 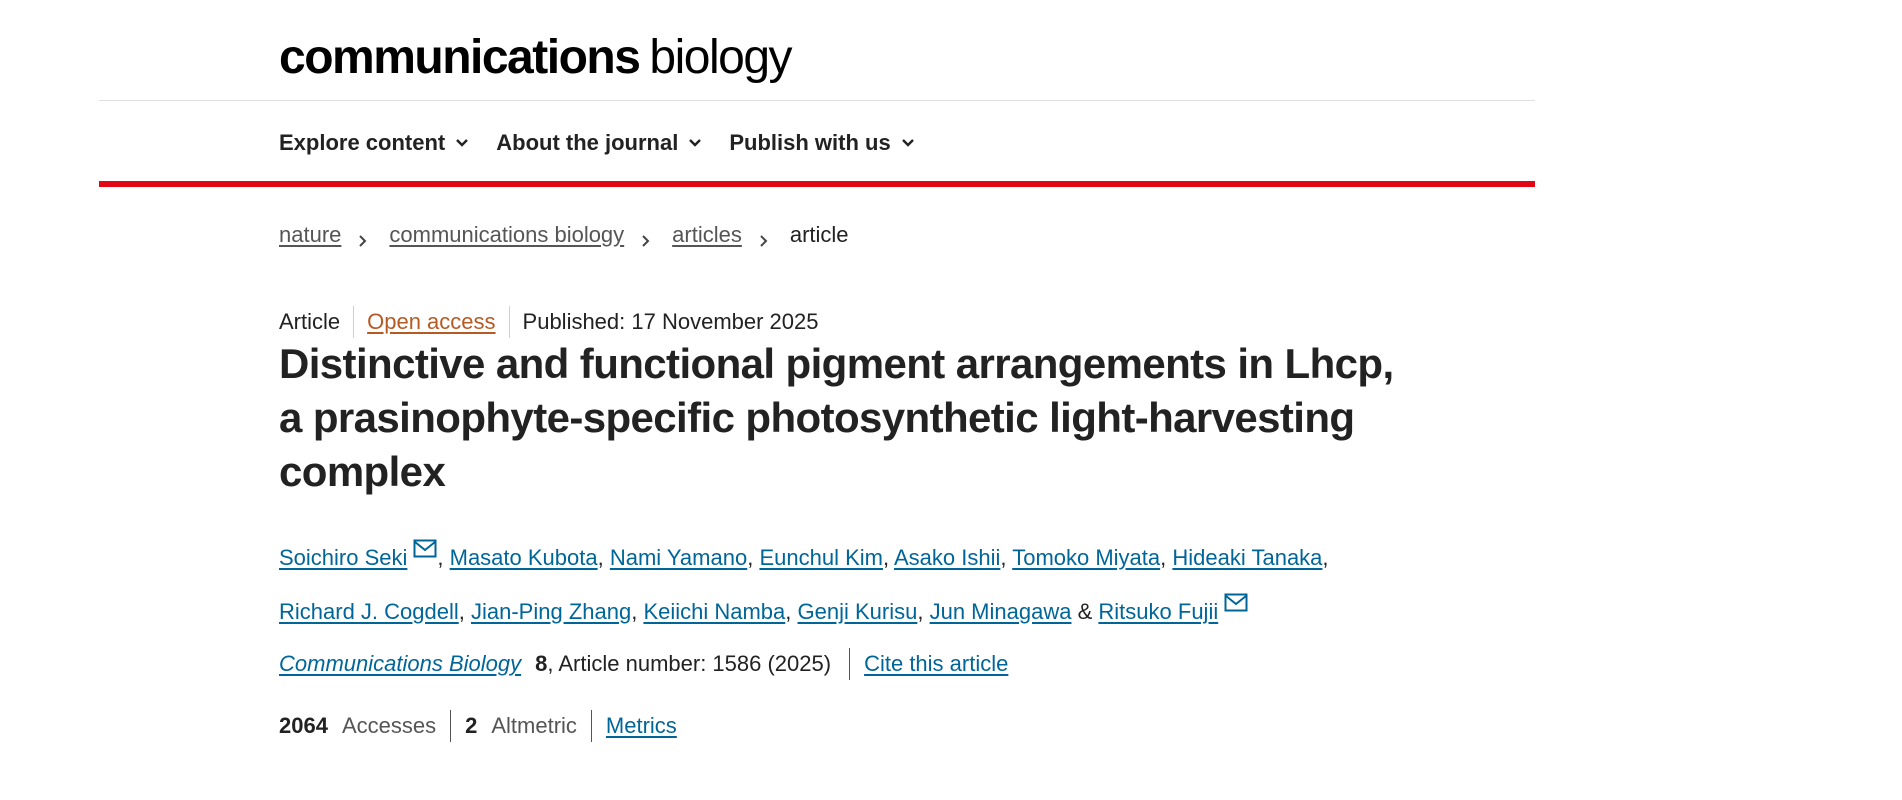 What do you see at coordinates (310, 321) in the screenshot?
I see `article-type: Article` at bounding box center [310, 321].